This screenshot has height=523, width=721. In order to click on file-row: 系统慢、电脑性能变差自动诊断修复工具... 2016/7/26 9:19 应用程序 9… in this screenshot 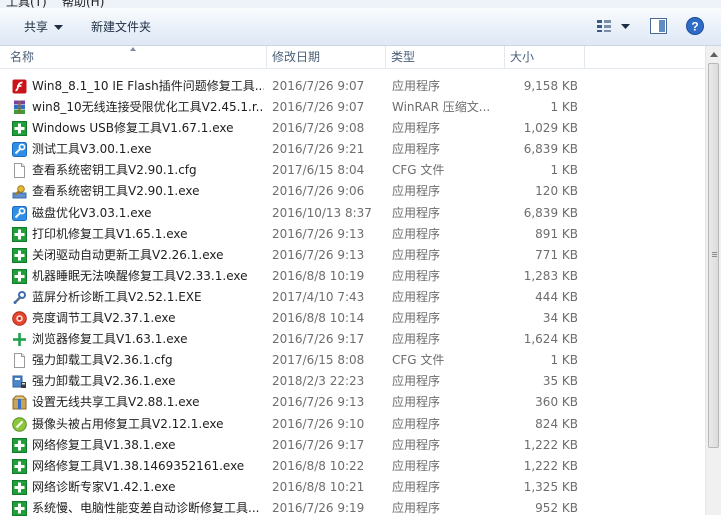, I will do `click(352, 508)`.